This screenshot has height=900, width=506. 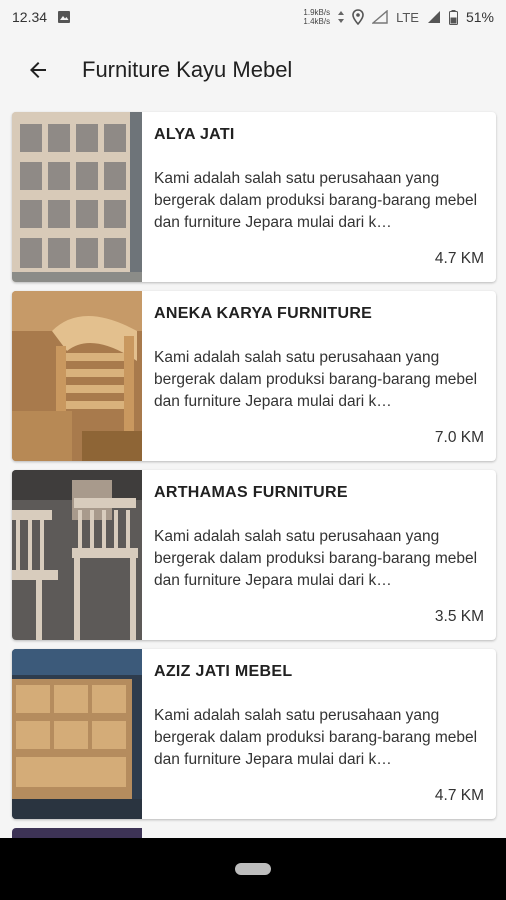 What do you see at coordinates (253, 17) in the screenshot?
I see `status-bar: 12.34 1.9kB/s 1.4kB/s LTE 51%` at bounding box center [253, 17].